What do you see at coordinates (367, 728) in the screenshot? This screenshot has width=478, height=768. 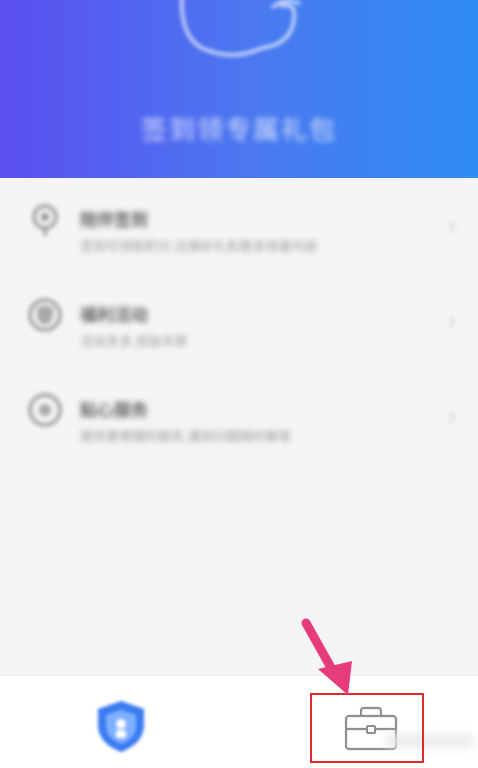 I see `highlight-box` at bounding box center [367, 728].